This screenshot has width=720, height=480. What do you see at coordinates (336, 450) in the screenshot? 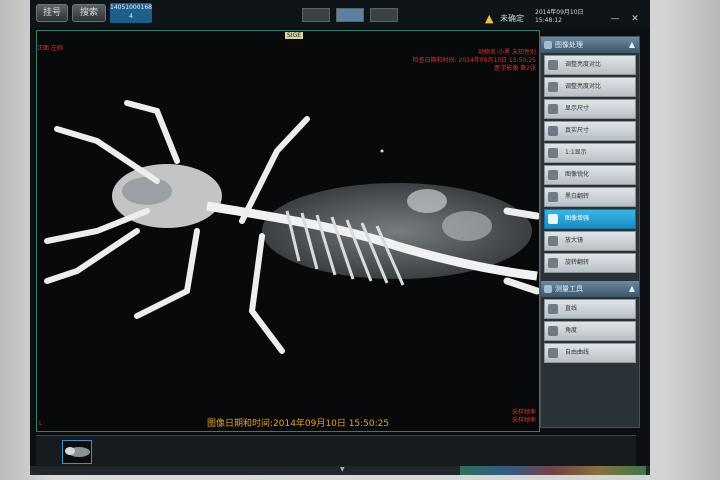
I see `thumbnail-strip` at bounding box center [336, 450].